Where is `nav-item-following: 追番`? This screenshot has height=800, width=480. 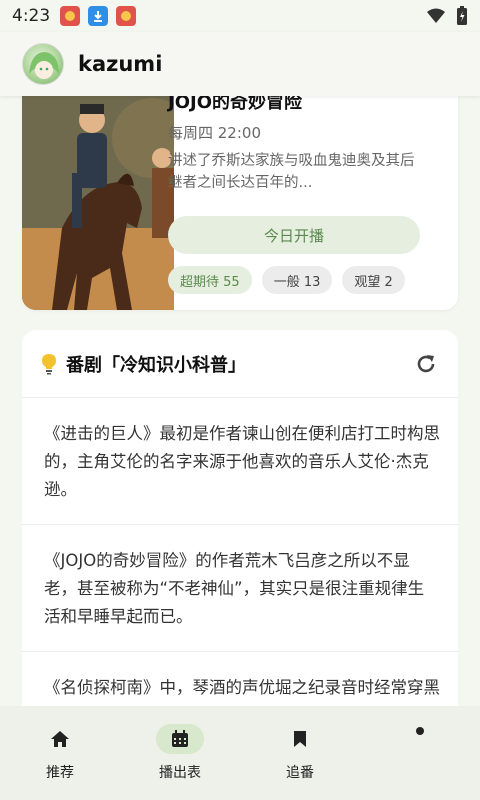
nav-item-following: 追番 is located at coordinates (300, 753).